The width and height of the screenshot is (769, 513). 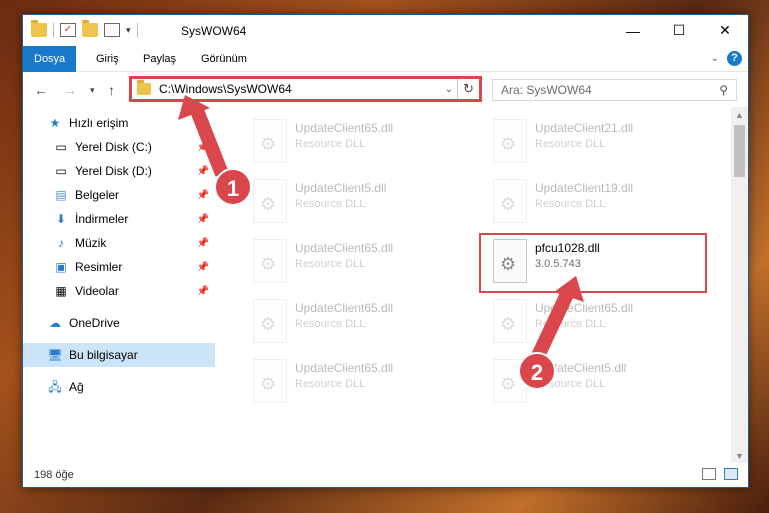 I want to click on file-name: UpdateClient21.dll, so click(x=584, y=128).